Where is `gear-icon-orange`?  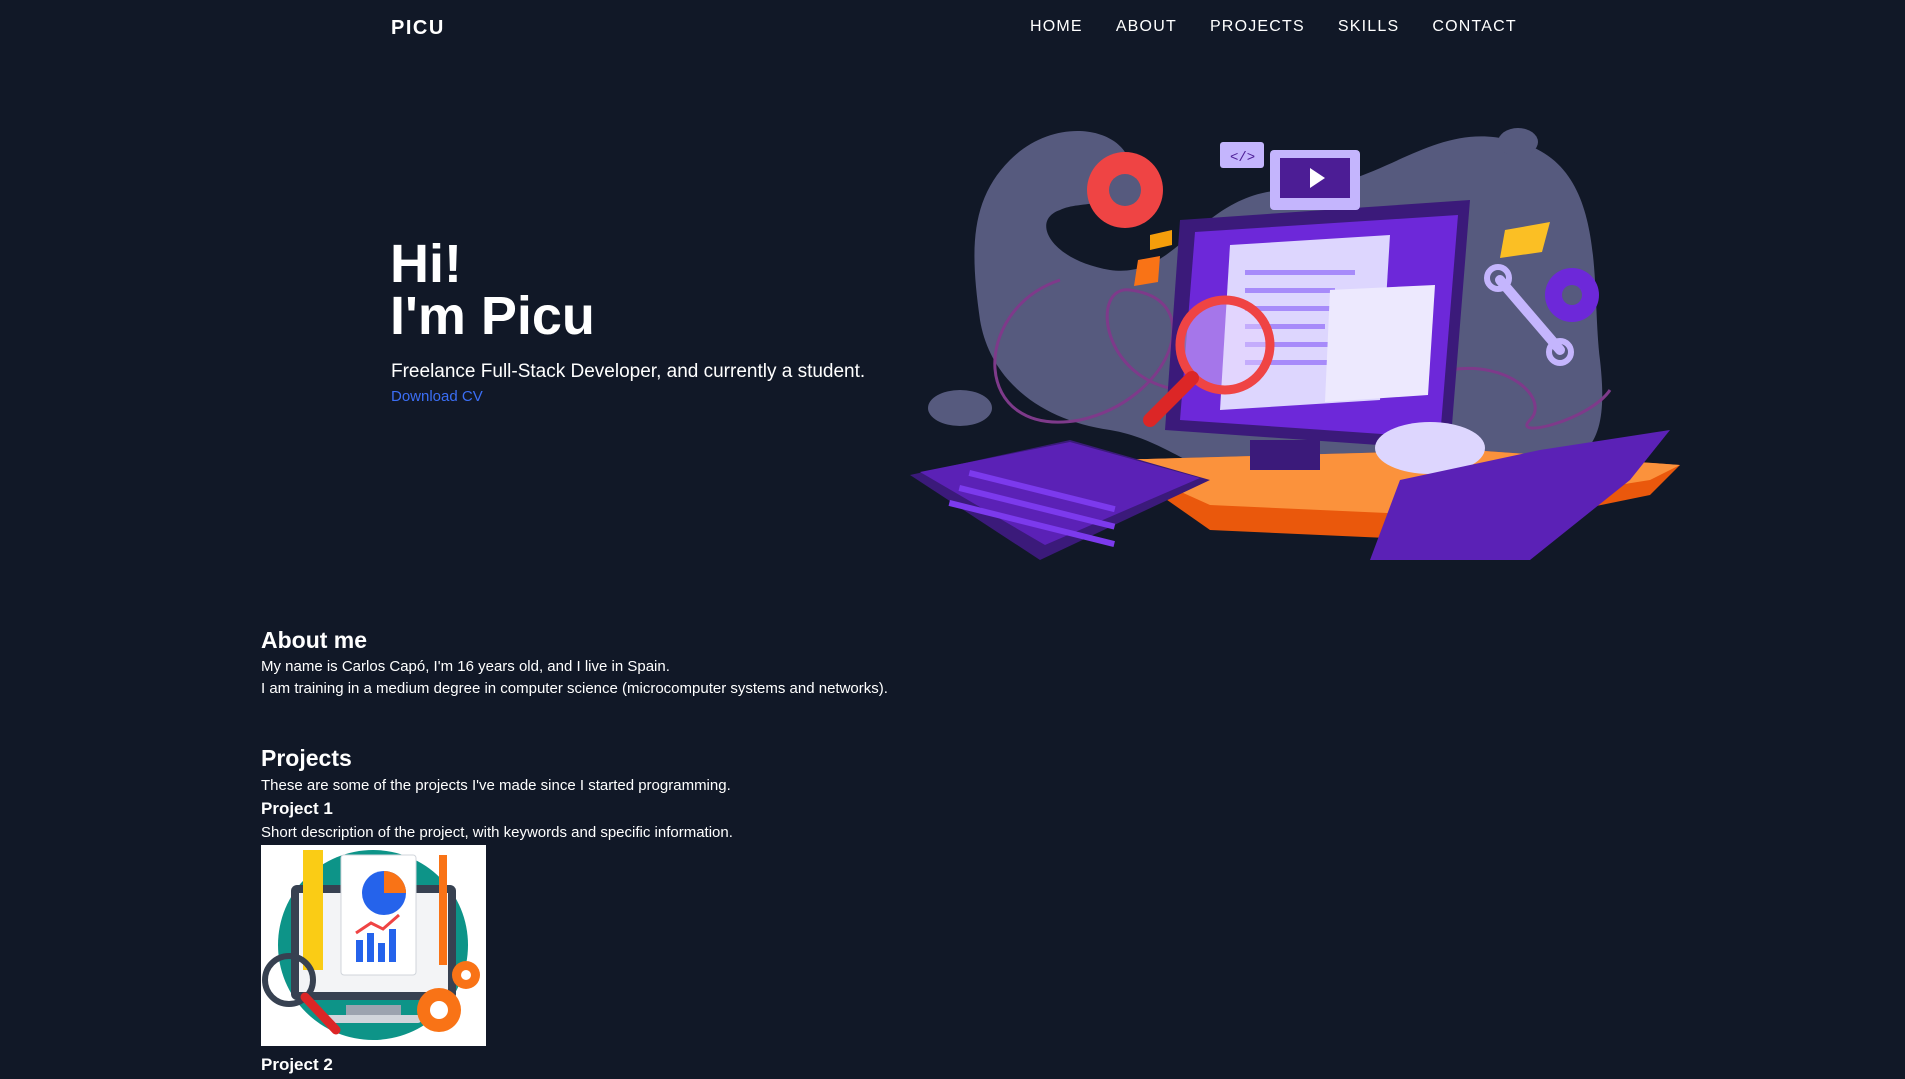
gear-icon-orange is located at coordinates (1125, 190).